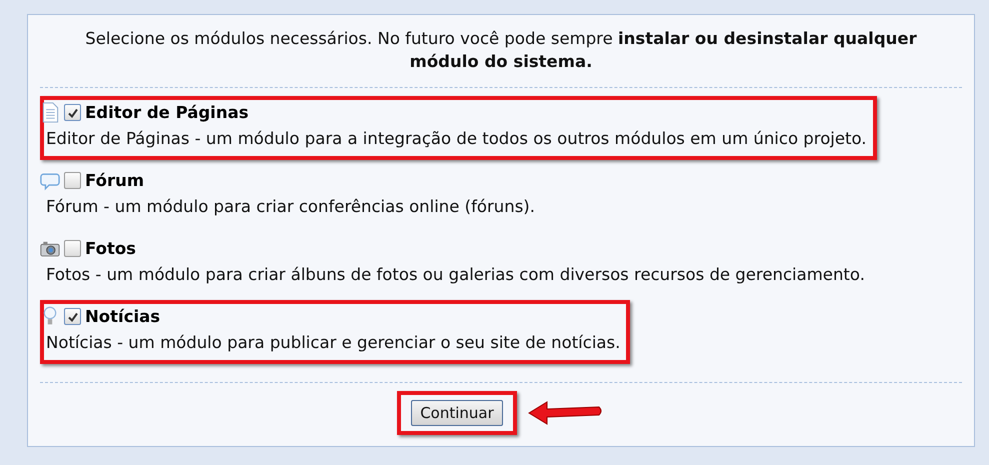 The width and height of the screenshot is (989, 465). Describe the element at coordinates (167, 112) in the screenshot. I see `module-title: Editor de Páginas` at that location.